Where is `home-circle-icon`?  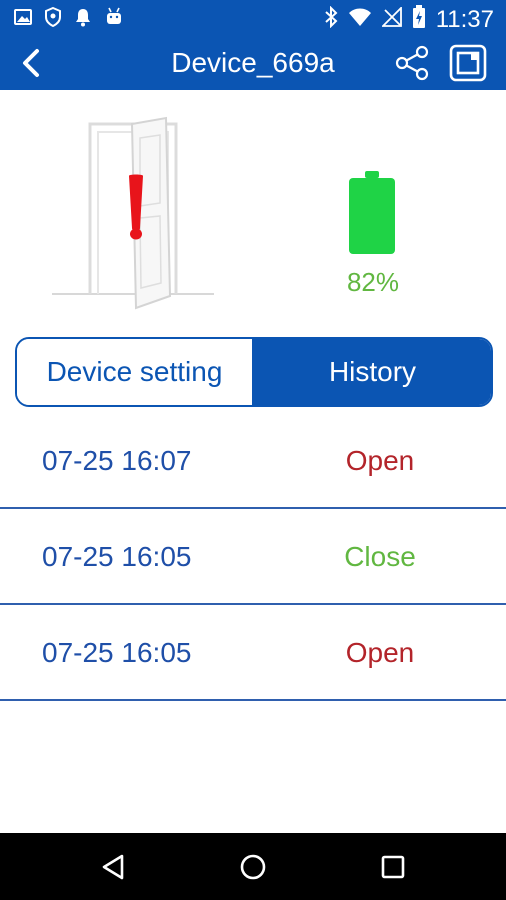
home-circle-icon is located at coordinates (253, 867).